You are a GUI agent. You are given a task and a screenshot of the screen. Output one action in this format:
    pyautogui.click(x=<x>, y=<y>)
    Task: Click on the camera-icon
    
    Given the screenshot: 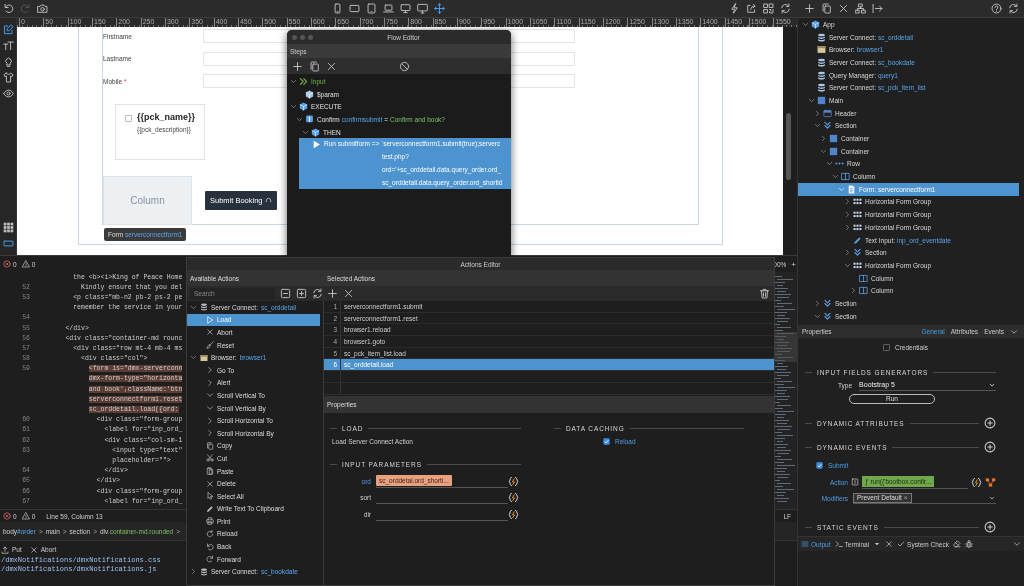 What is the action you would take?
    pyautogui.click(x=42, y=8)
    